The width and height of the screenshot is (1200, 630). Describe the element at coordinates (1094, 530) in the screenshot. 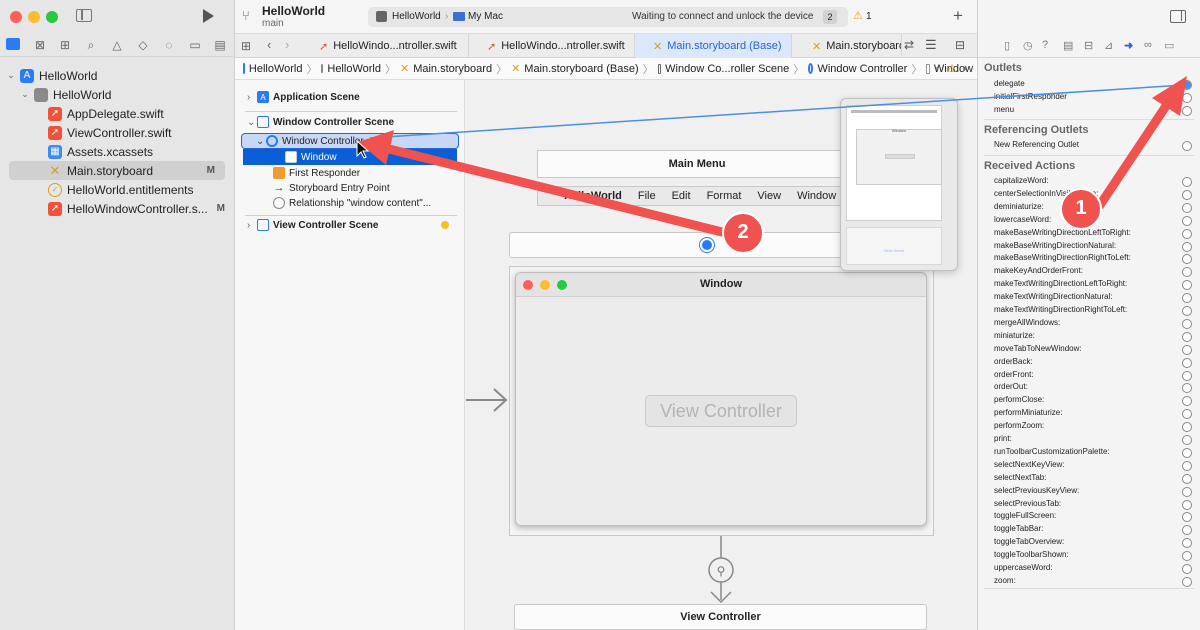

I see `action-row: toggleTabBar:` at that location.